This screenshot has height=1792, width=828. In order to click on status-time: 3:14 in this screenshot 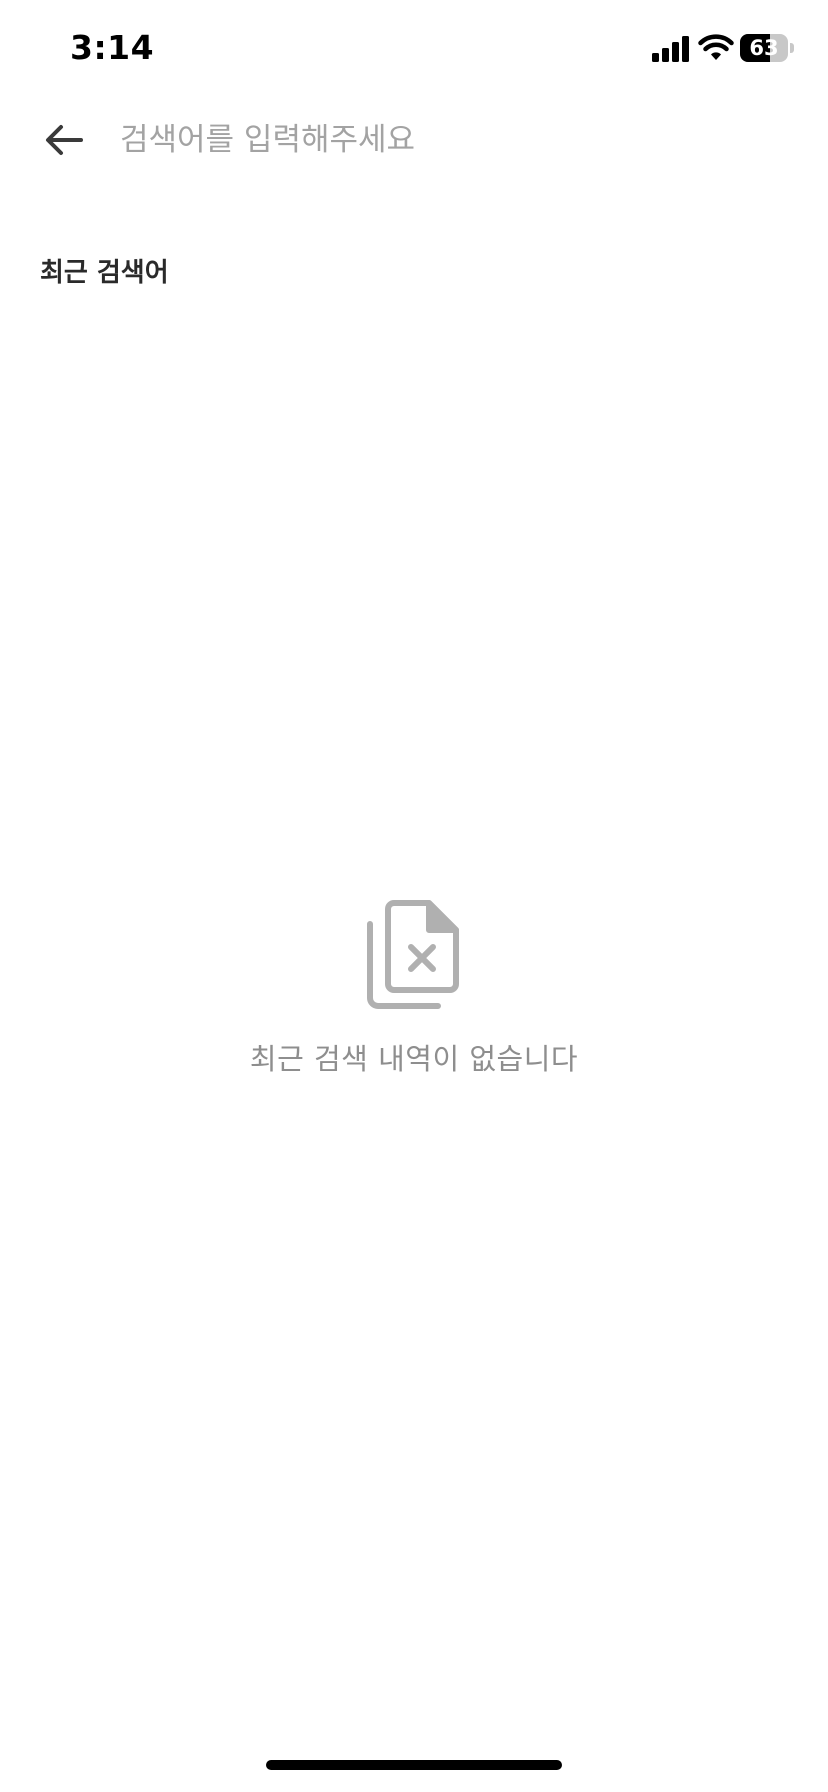, I will do `click(112, 47)`.